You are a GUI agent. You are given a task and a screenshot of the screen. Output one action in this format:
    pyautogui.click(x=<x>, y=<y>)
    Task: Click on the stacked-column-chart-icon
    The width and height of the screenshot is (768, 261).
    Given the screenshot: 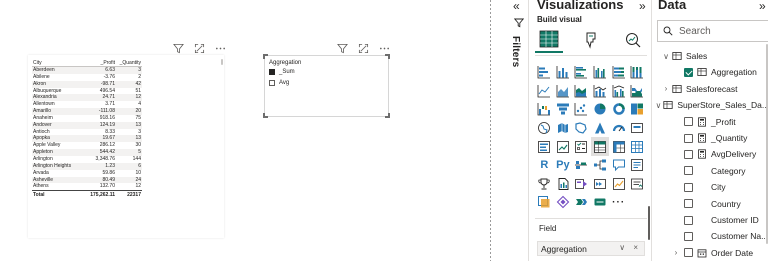 What is the action you would take?
    pyautogui.click(x=563, y=72)
    